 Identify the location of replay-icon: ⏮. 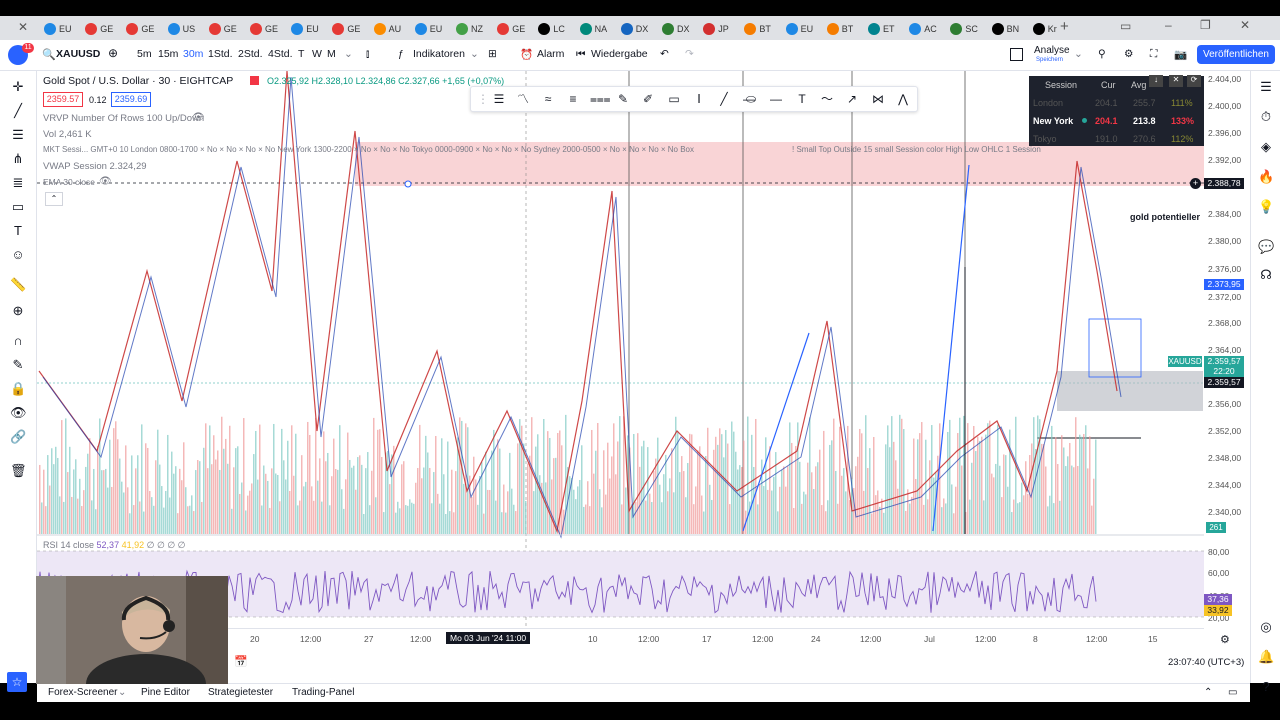
(580, 54).